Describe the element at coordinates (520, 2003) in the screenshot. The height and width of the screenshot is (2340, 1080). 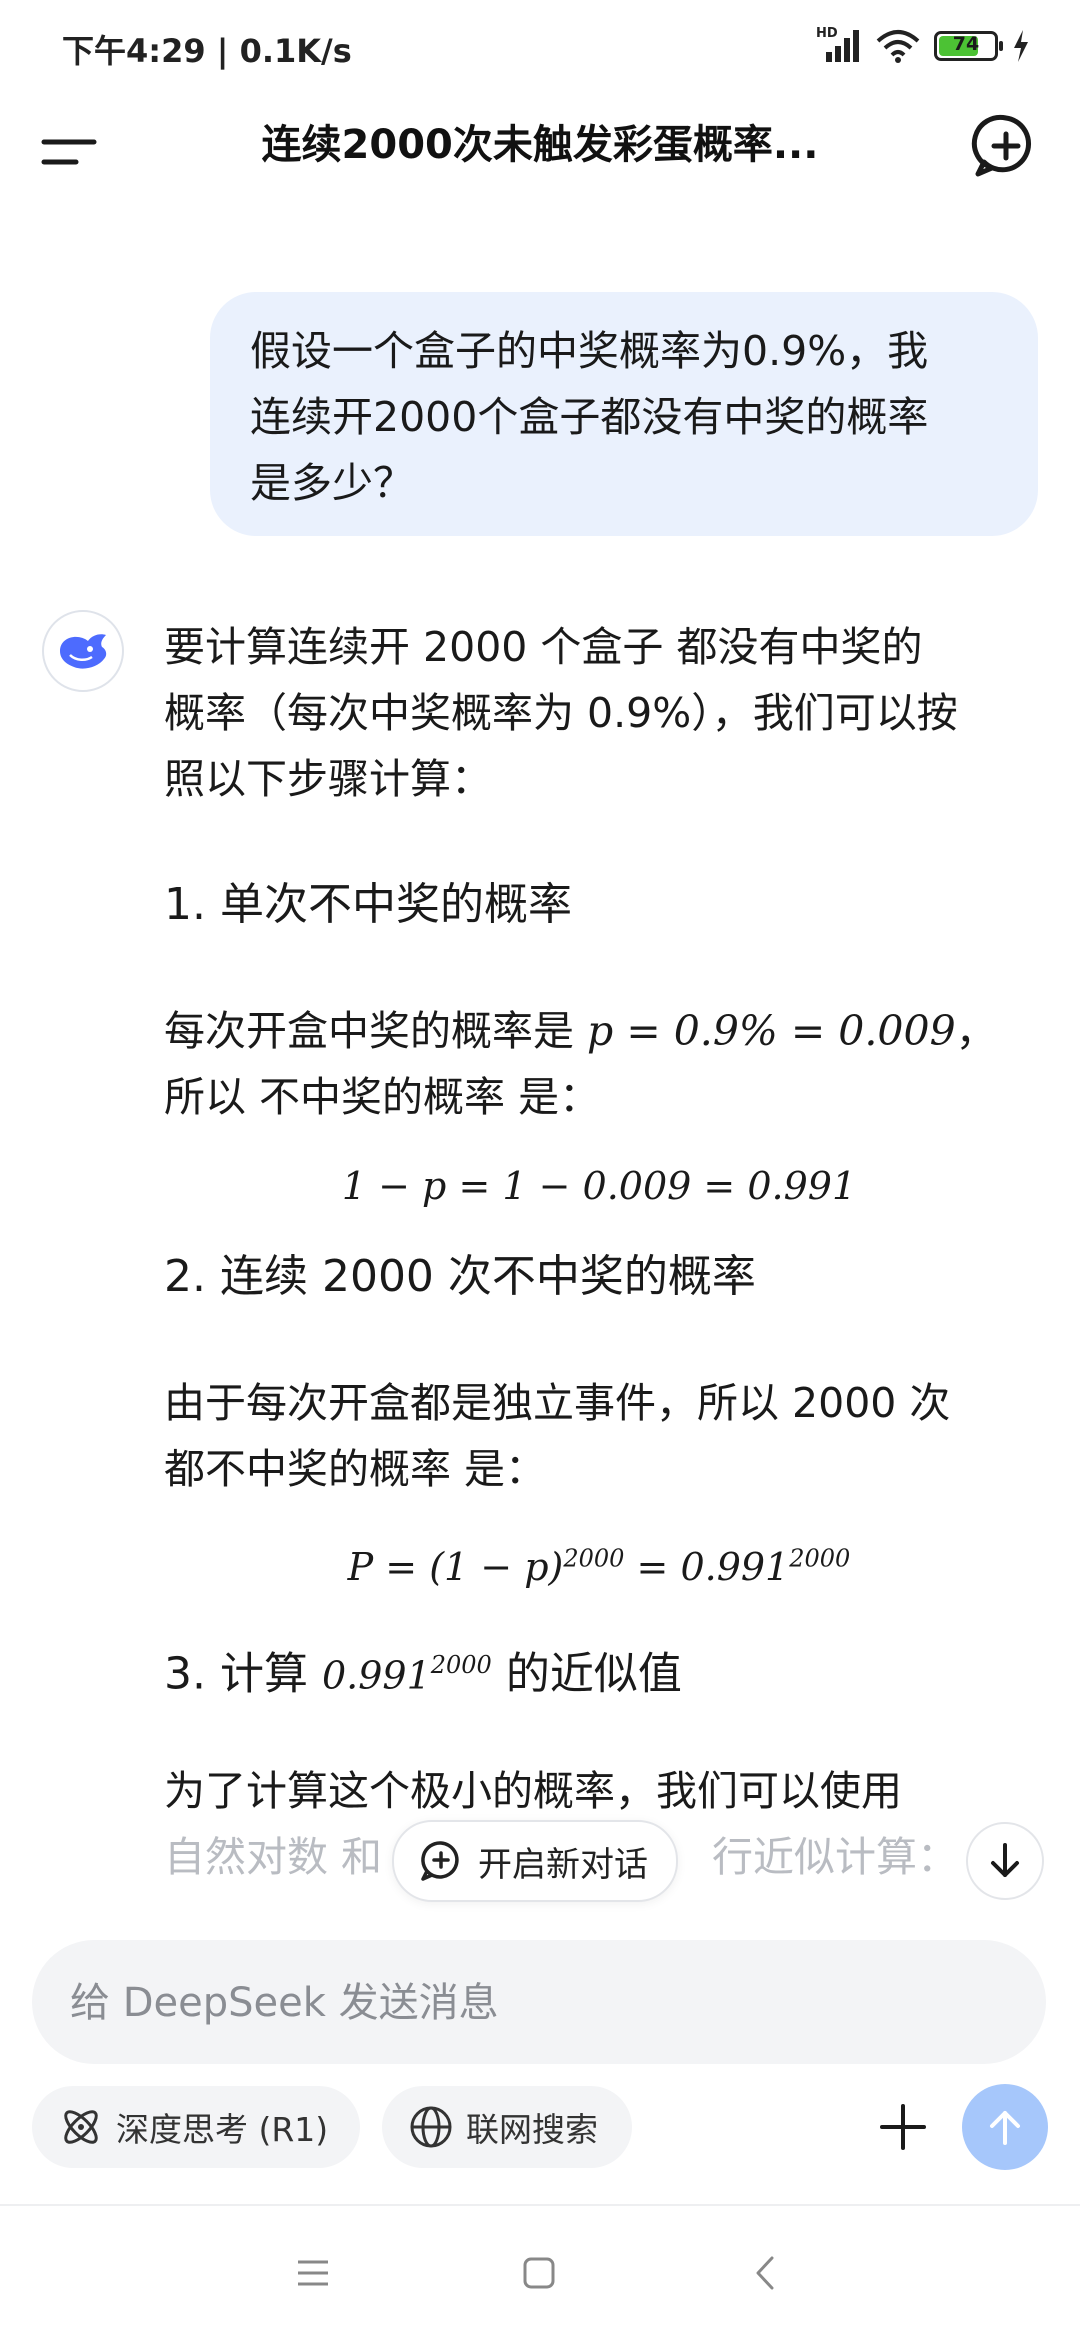
I see `message-input` at that location.